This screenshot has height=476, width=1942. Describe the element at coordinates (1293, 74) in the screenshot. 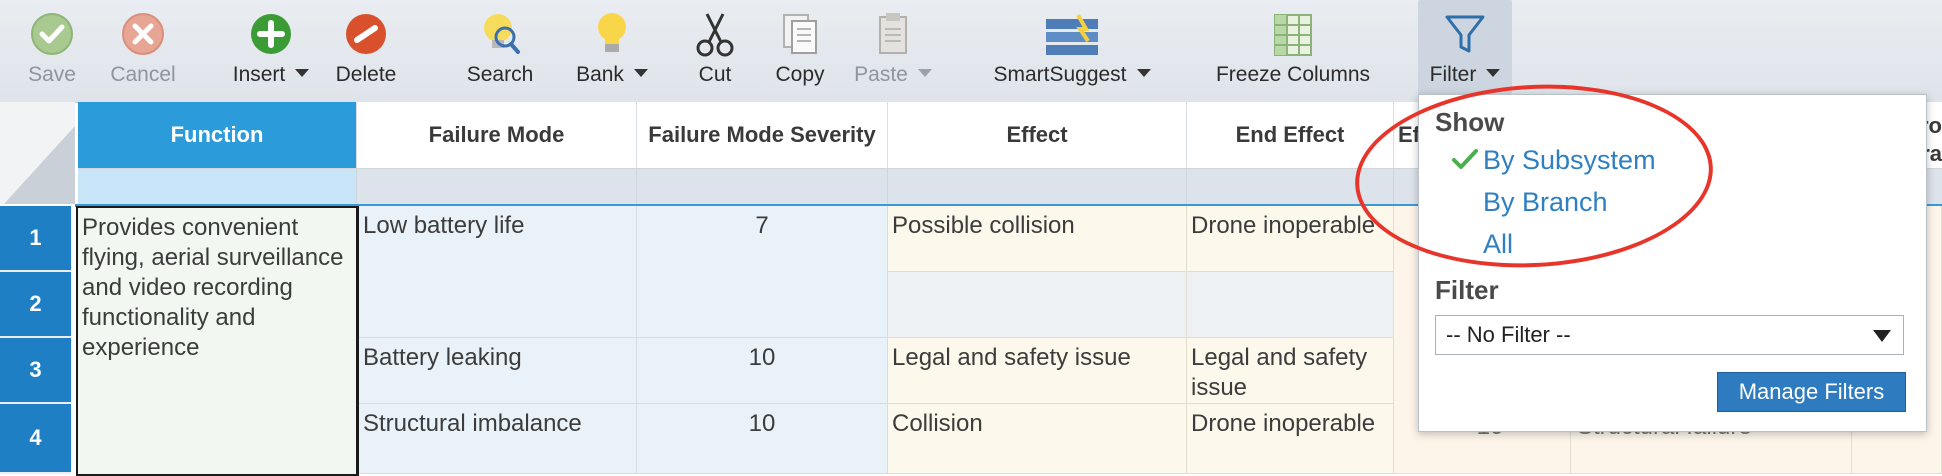

I see `freeze-columns-label: Freeze Columns` at that location.